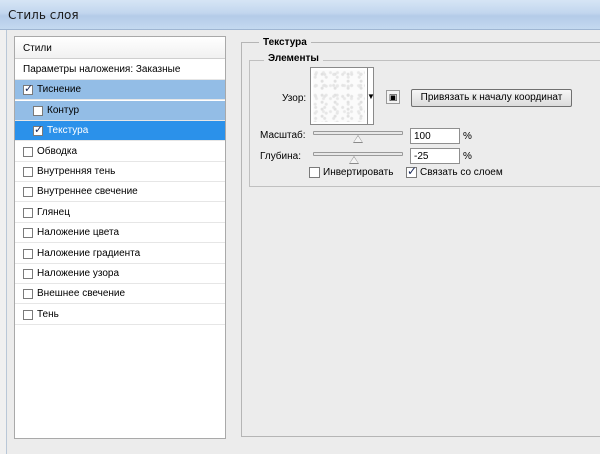  I want to click on pattern-preview, so click(339, 96).